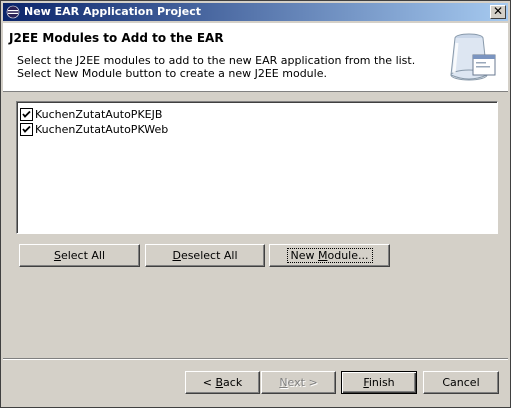  I want to click on select-all-mnemonic: S, so click(57, 255).